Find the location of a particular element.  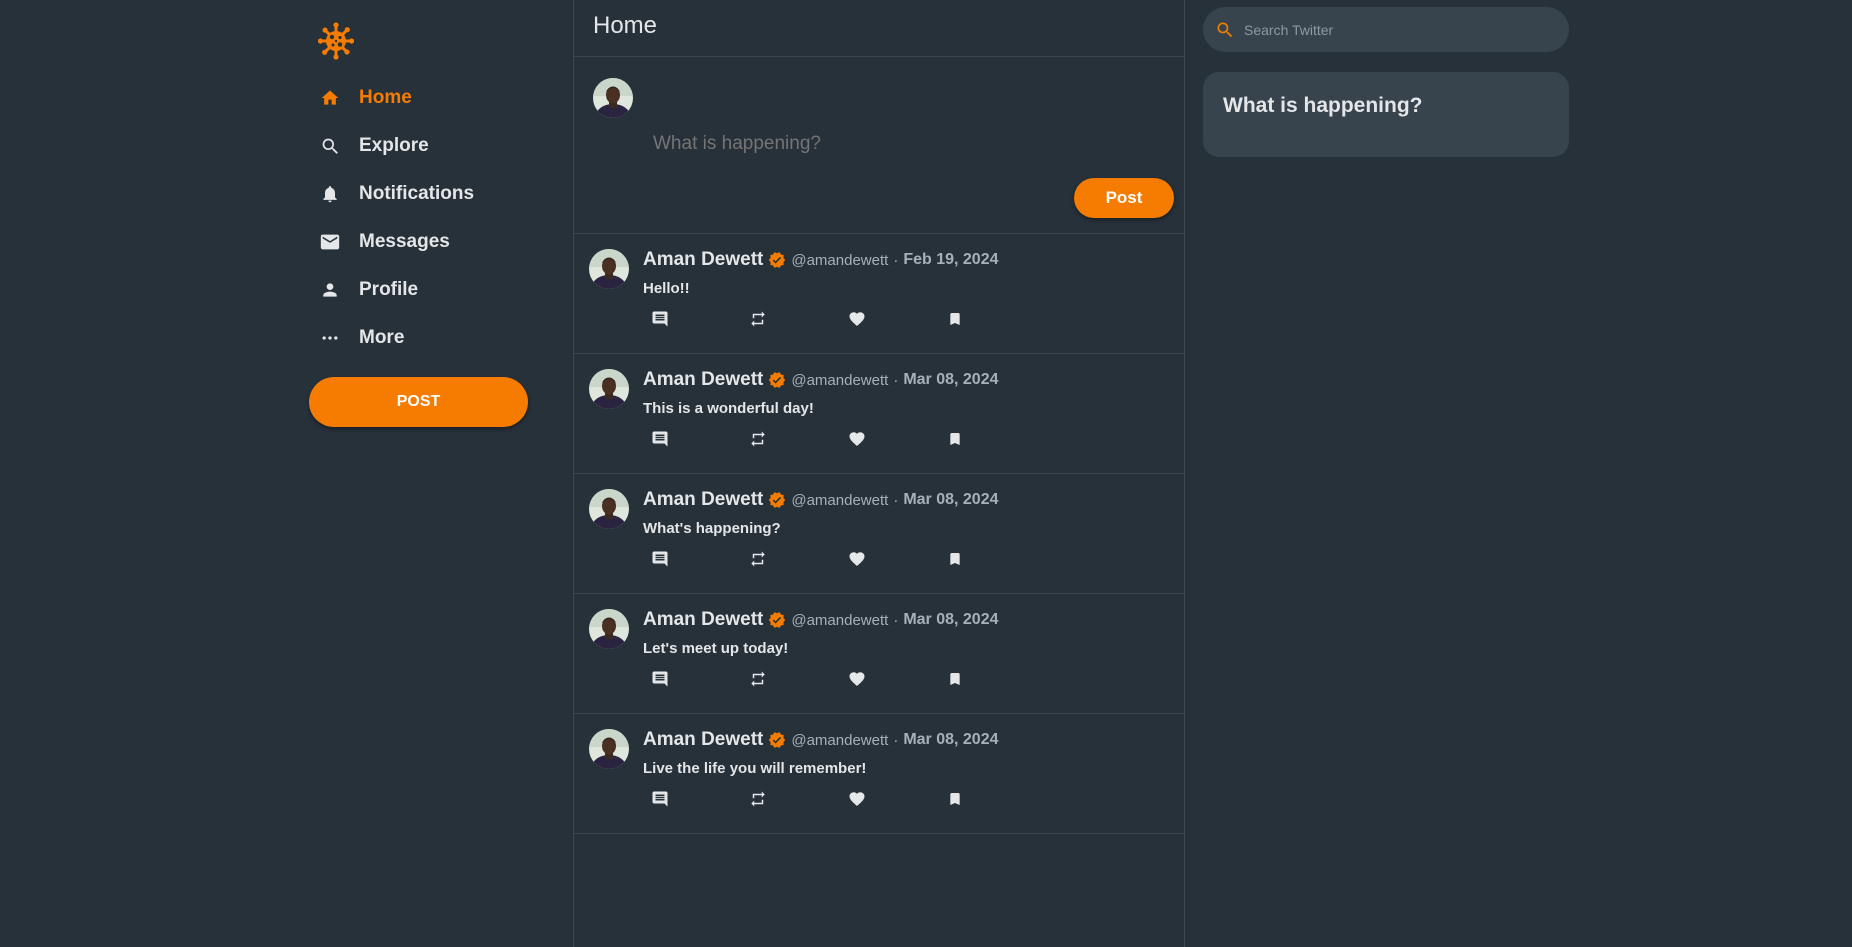

tweet-header: Aman Dewett @amandewett · Feb 19, 2024 is located at coordinates (820, 260).